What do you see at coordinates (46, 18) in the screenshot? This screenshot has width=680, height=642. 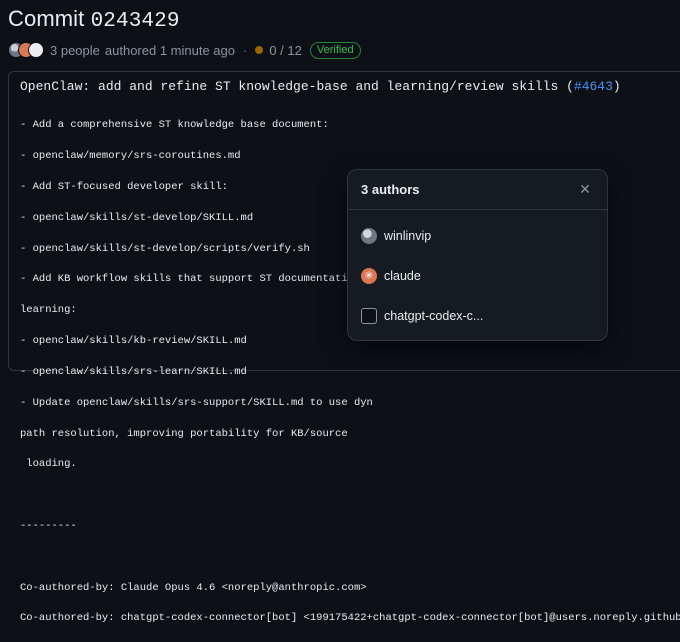 I see `commit-title-prefix: Commit` at bounding box center [46, 18].